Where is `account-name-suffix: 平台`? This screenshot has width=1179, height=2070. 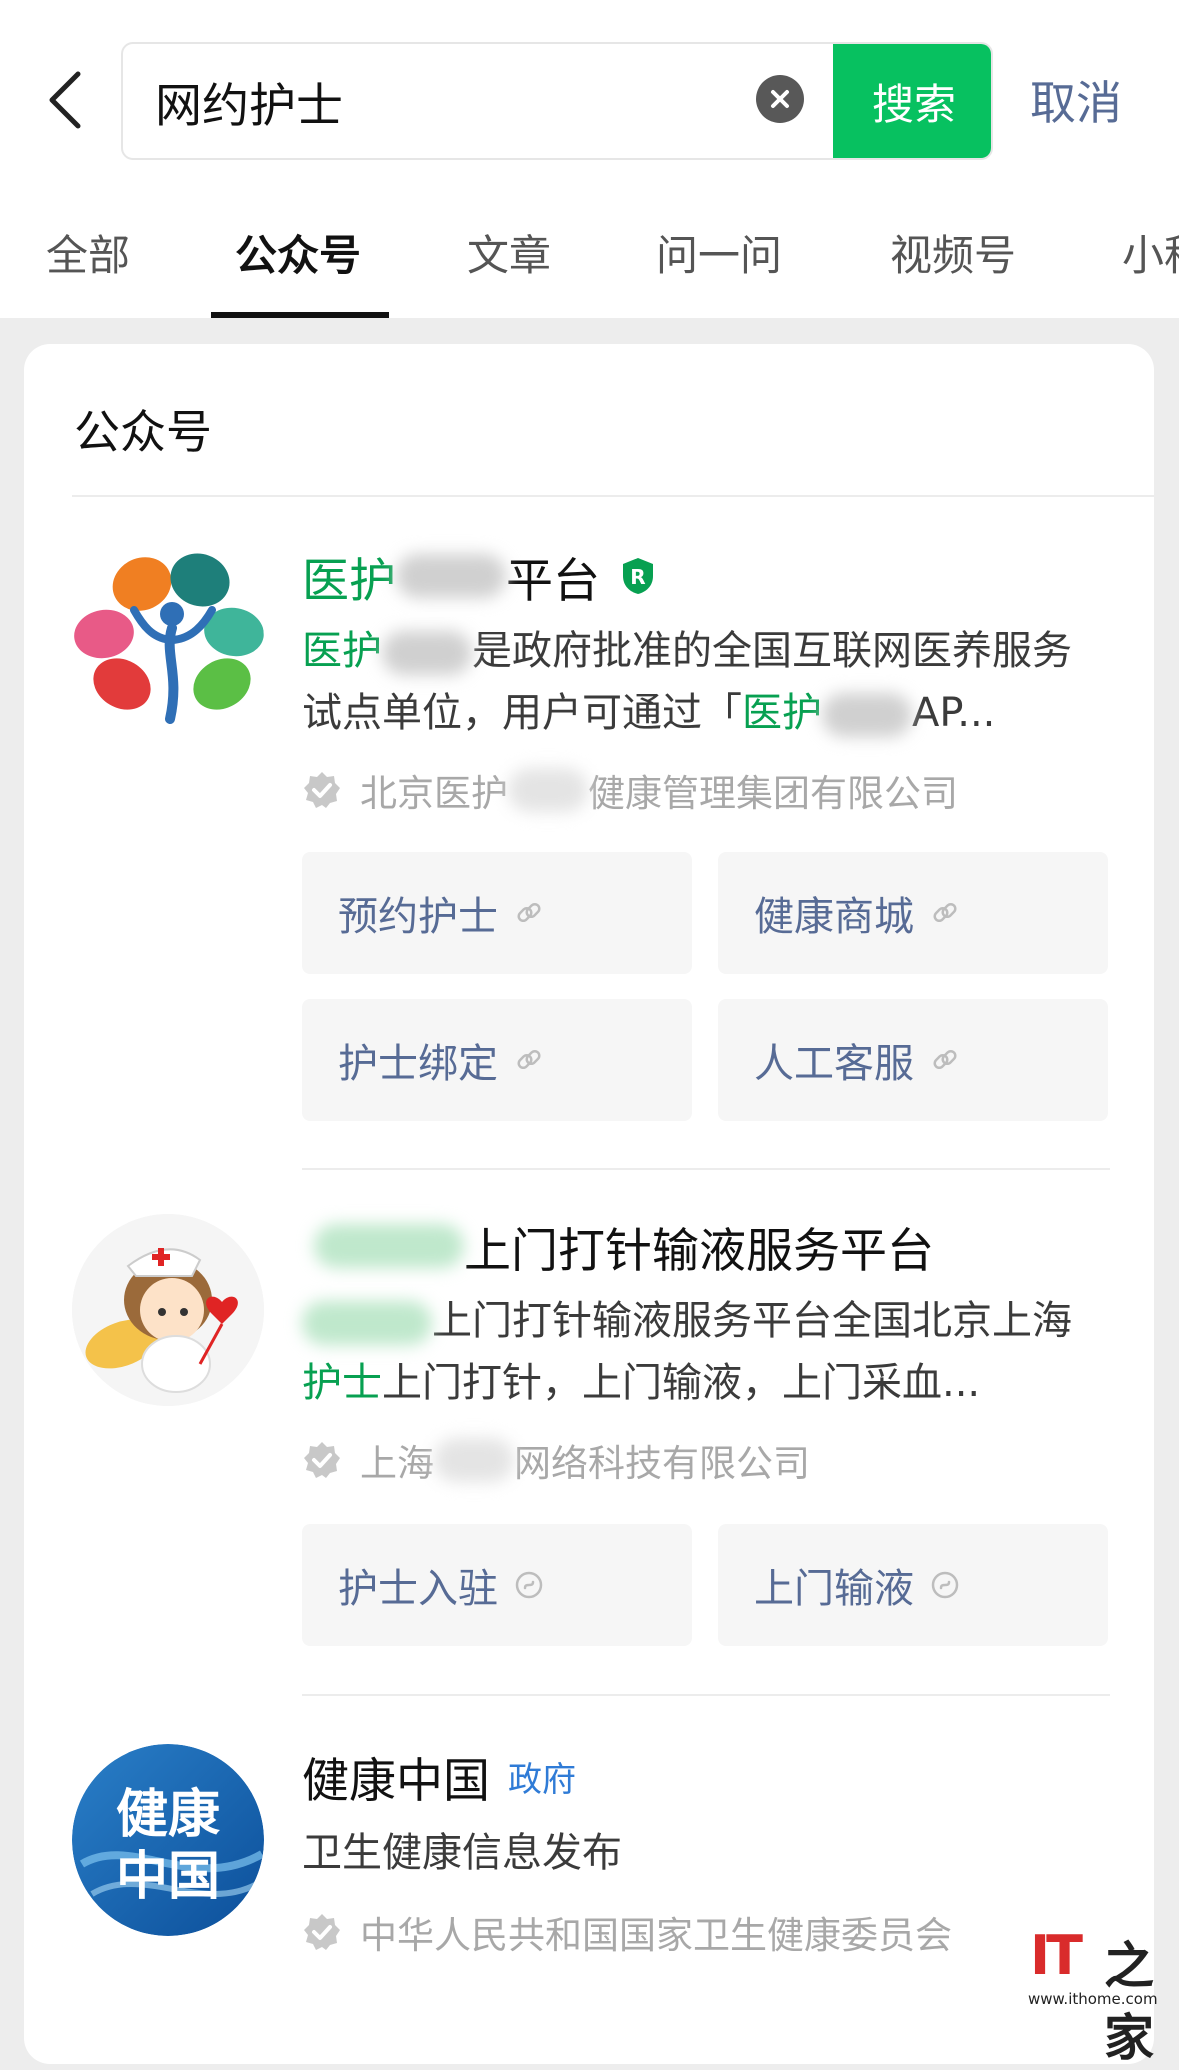
account-name-suffix: 平台 is located at coordinates (553, 581).